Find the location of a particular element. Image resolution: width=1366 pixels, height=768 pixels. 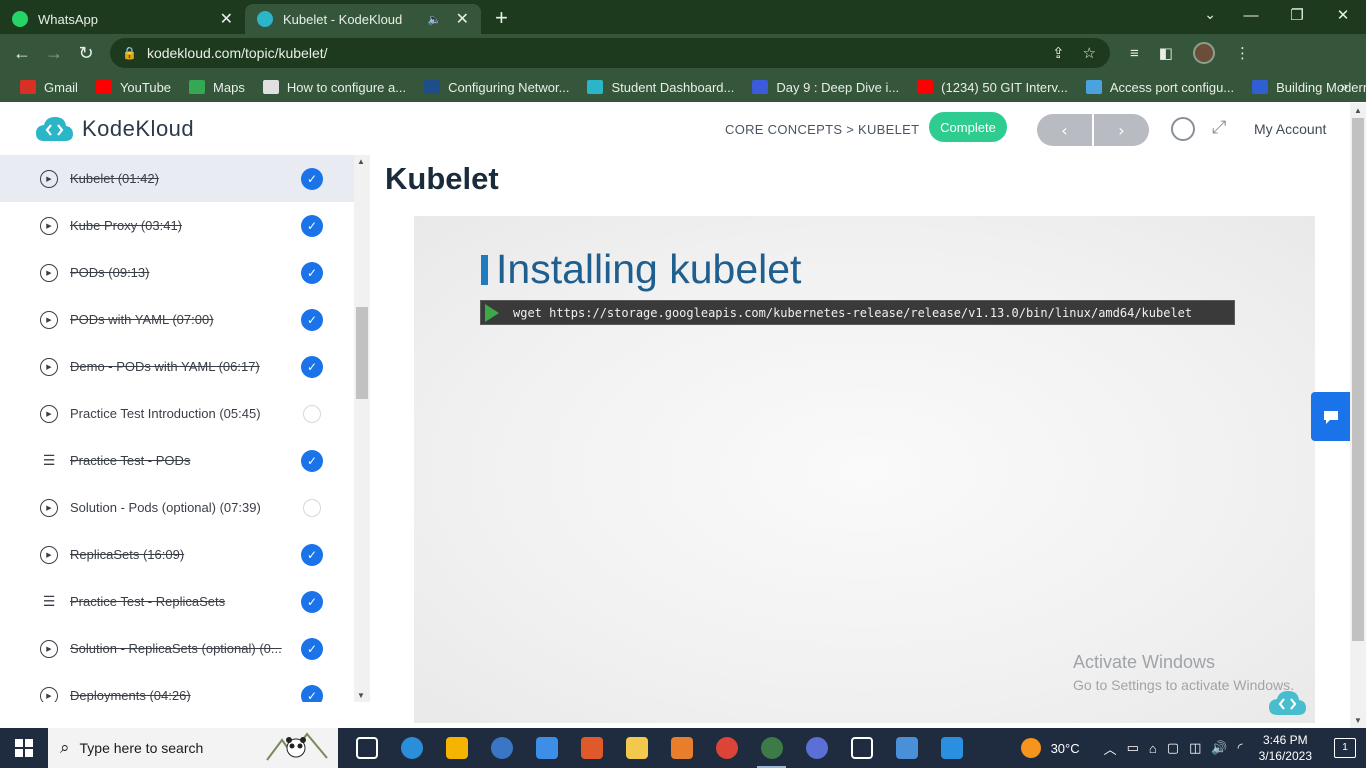

dark-mode-toggle-icon is located at coordinates (1183, 129).